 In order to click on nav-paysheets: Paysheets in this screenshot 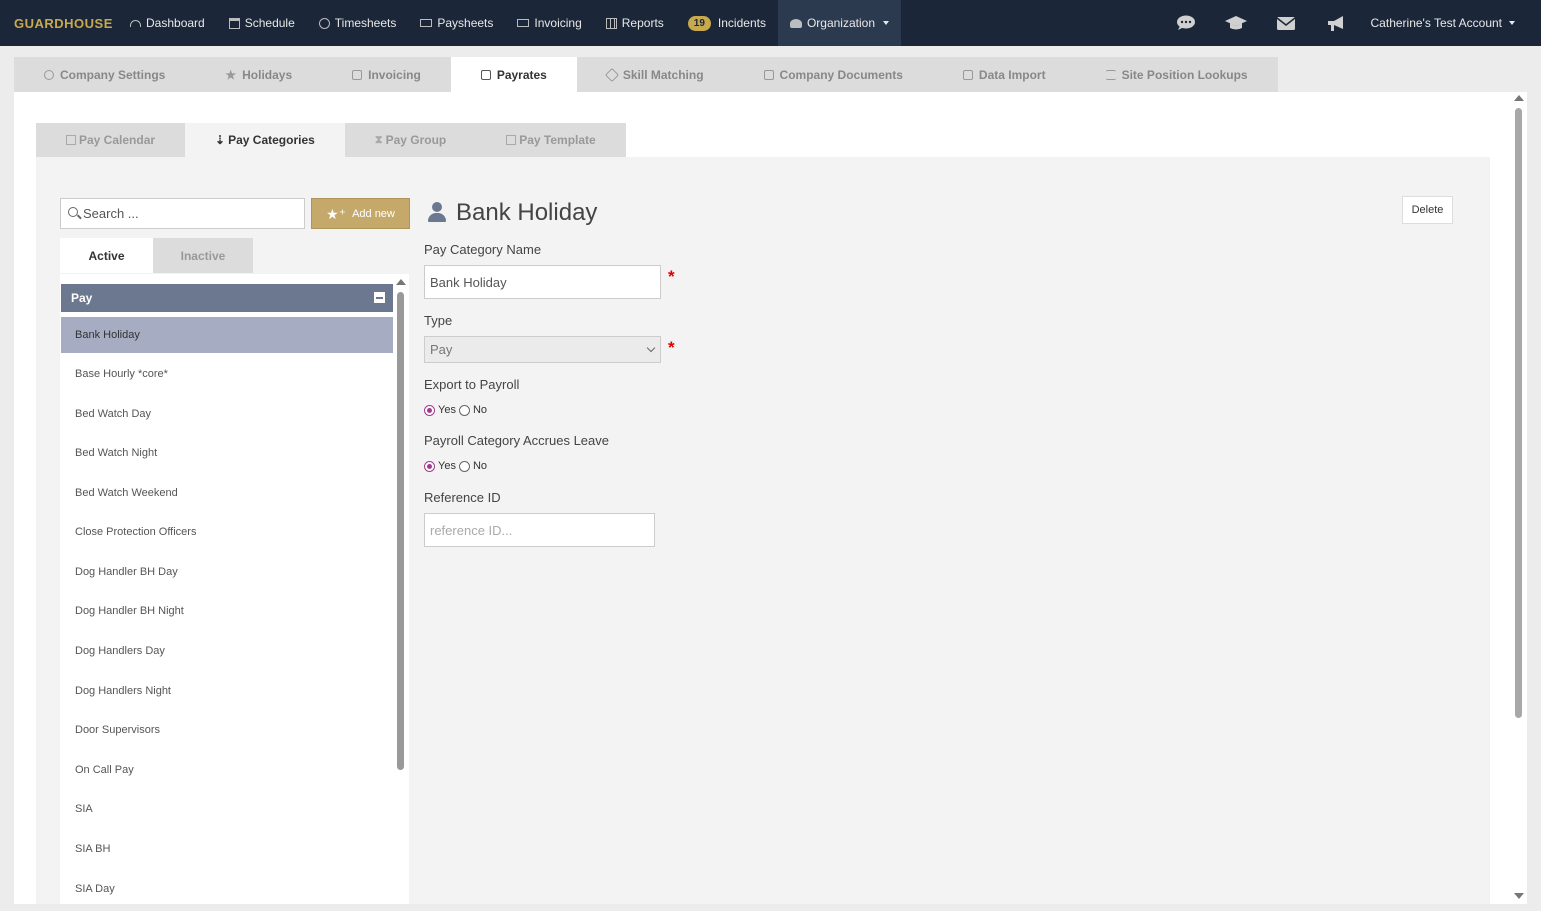, I will do `click(456, 23)`.